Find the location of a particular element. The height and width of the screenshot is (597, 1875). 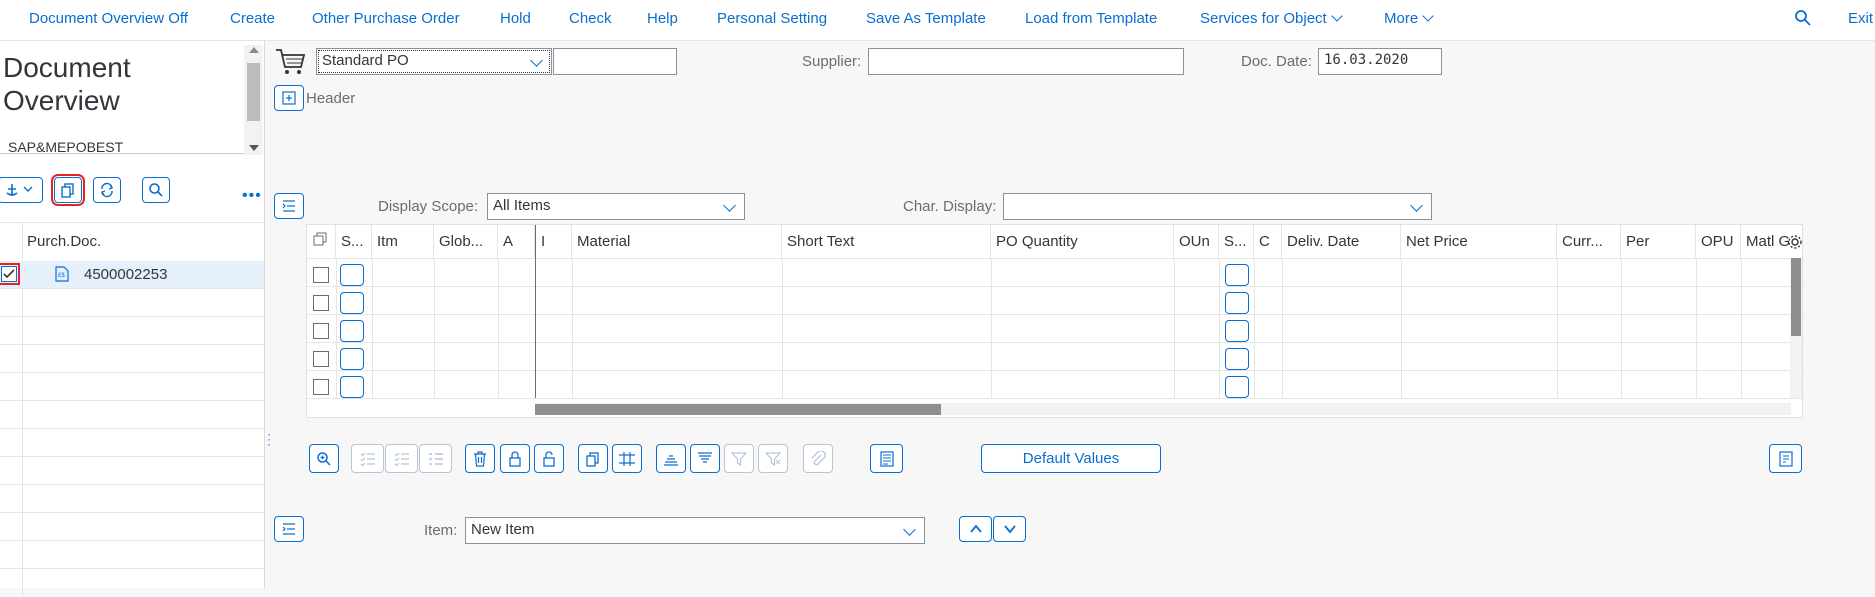

scroll-down-icon is located at coordinates (254, 148).